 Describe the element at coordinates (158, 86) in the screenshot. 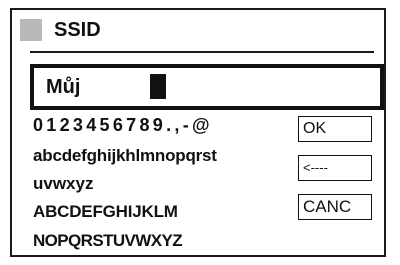

I see `text-cursor` at that location.